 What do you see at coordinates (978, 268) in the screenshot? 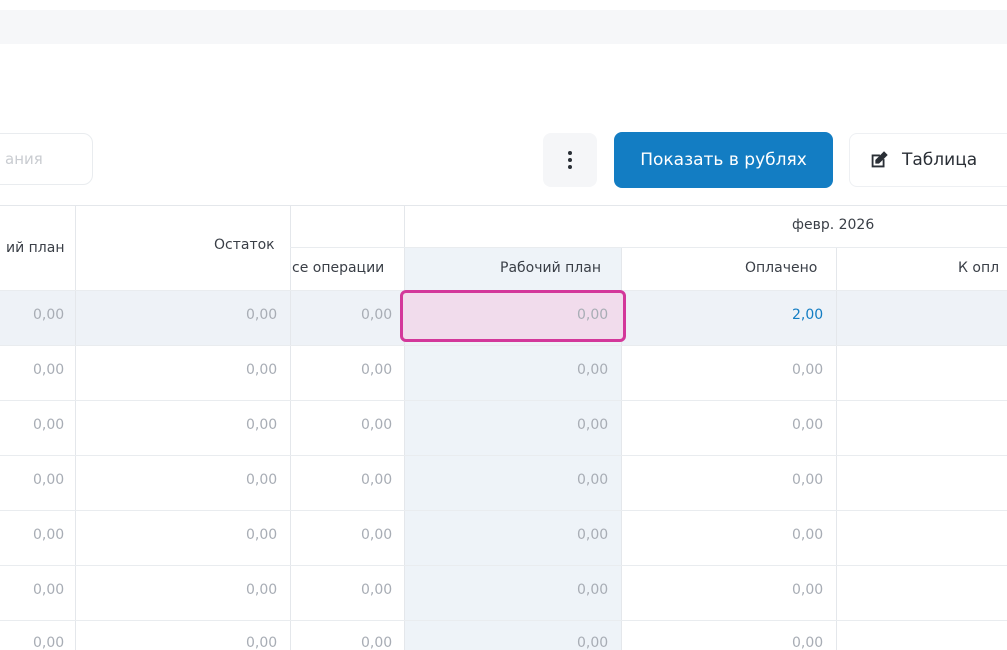
I see `header-to-pay: К опл` at bounding box center [978, 268].